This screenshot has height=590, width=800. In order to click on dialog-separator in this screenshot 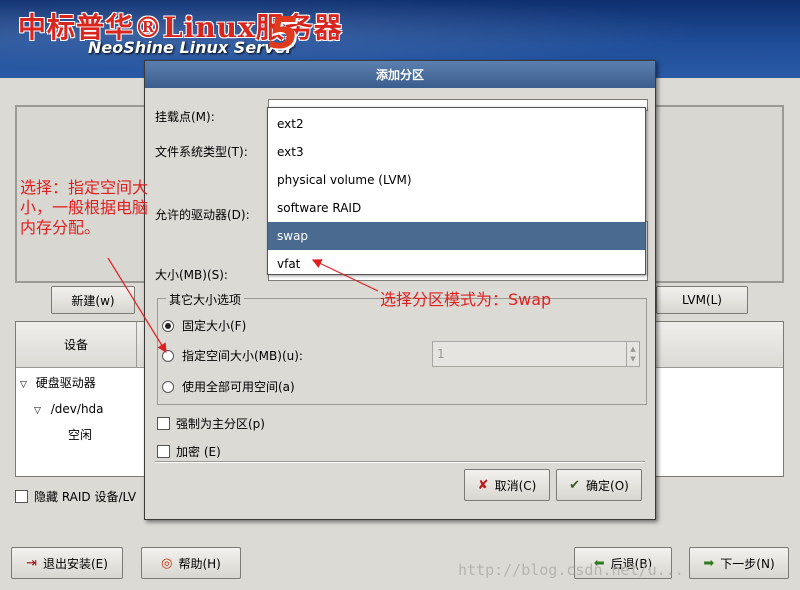, I will do `click(400, 462)`.